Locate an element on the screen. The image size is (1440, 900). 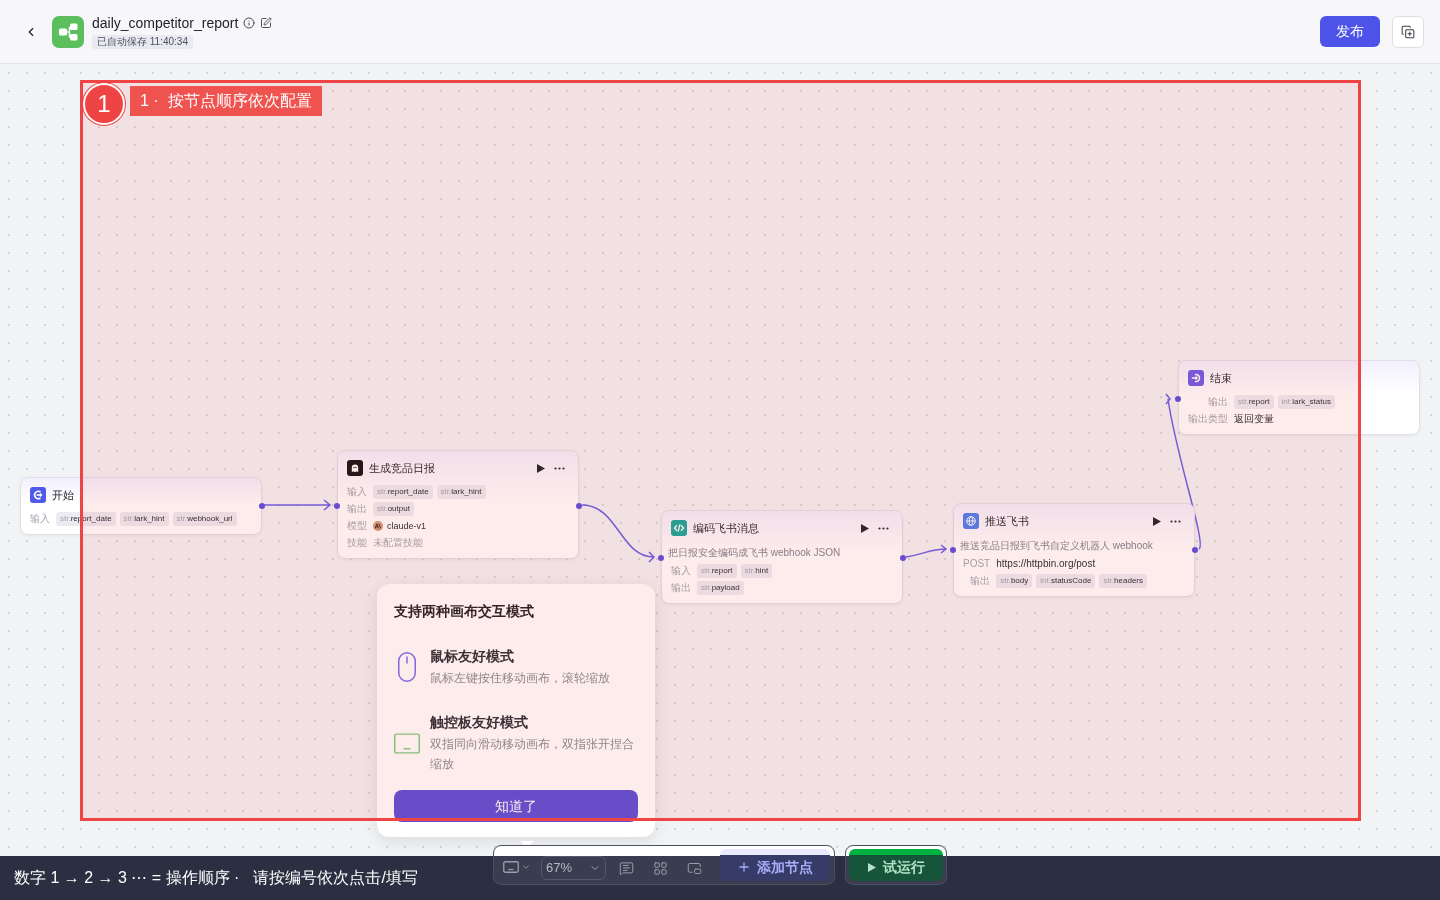
ghost-icon is located at coordinates (355, 468).